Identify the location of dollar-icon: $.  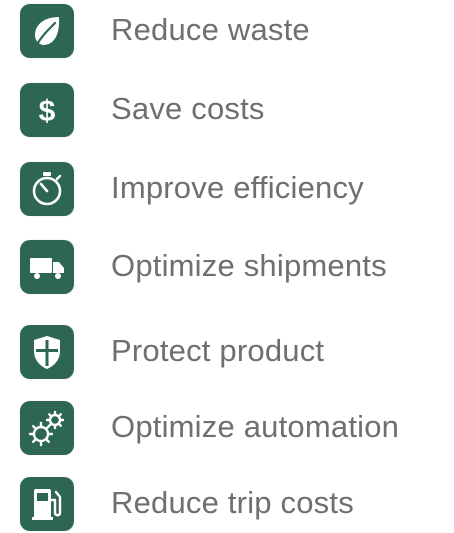
(47, 110).